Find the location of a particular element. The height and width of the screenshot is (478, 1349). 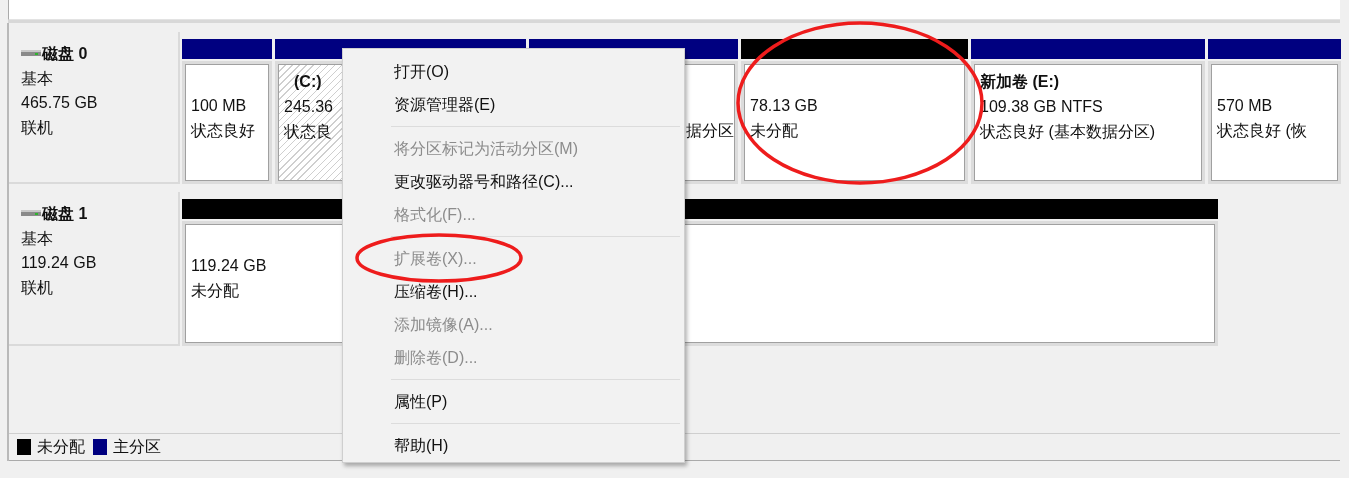

partition-info: 245.36 is located at coordinates (308, 107).